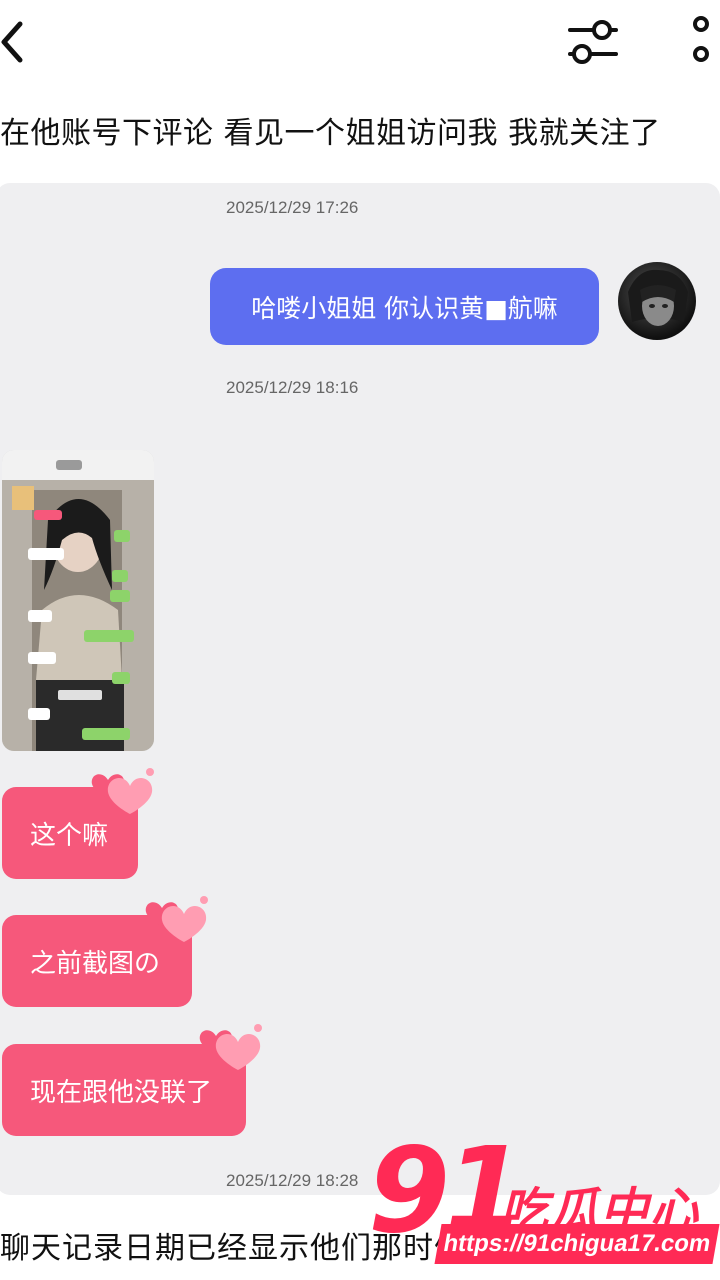  What do you see at coordinates (292, 387) in the screenshot?
I see `chat-timestamp: 2025/12/29 18:16` at bounding box center [292, 387].